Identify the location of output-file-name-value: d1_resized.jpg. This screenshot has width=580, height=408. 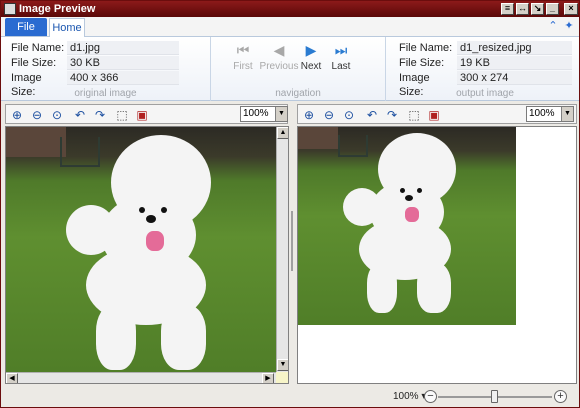
(514, 48).